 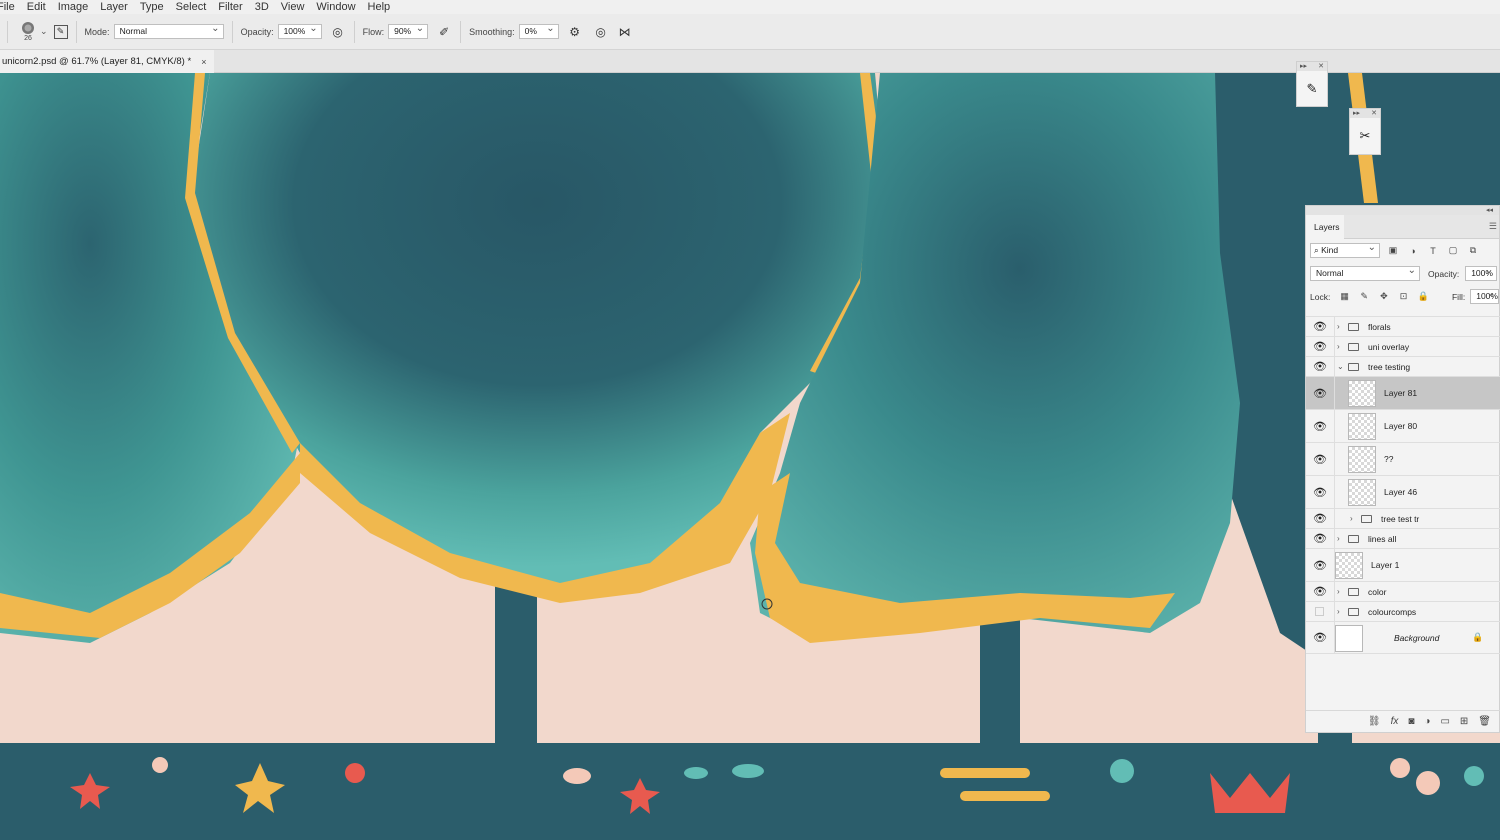 What do you see at coordinates (10, 7) in the screenshot?
I see `menu-file: File` at bounding box center [10, 7].